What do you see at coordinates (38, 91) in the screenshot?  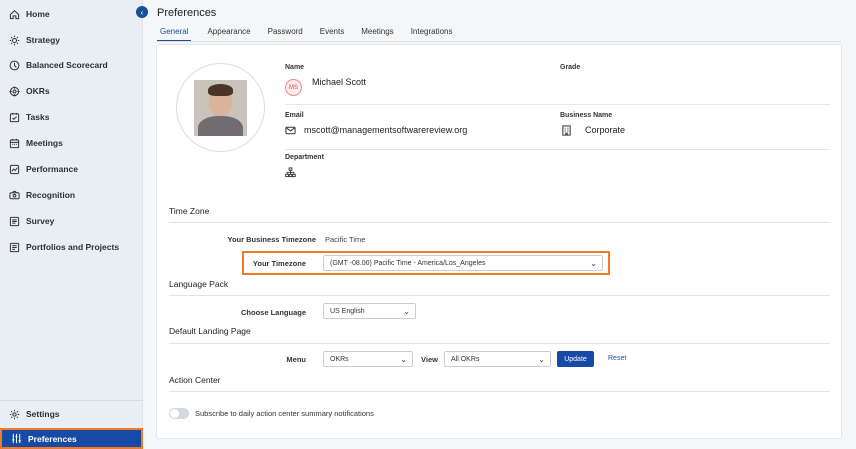 I see `sidebar-item-label: OKRs` at bounding box center [38, 91].